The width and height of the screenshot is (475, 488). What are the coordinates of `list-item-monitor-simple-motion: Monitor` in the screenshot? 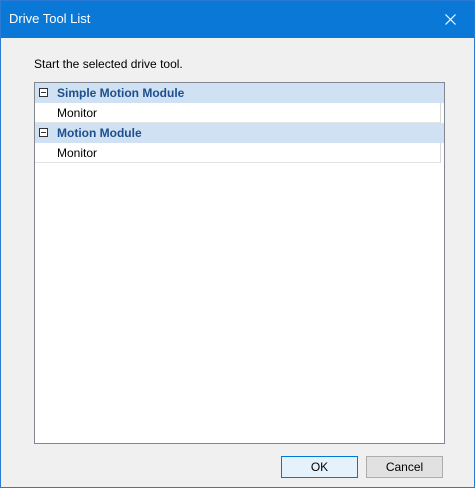 It's located at (239, 113).